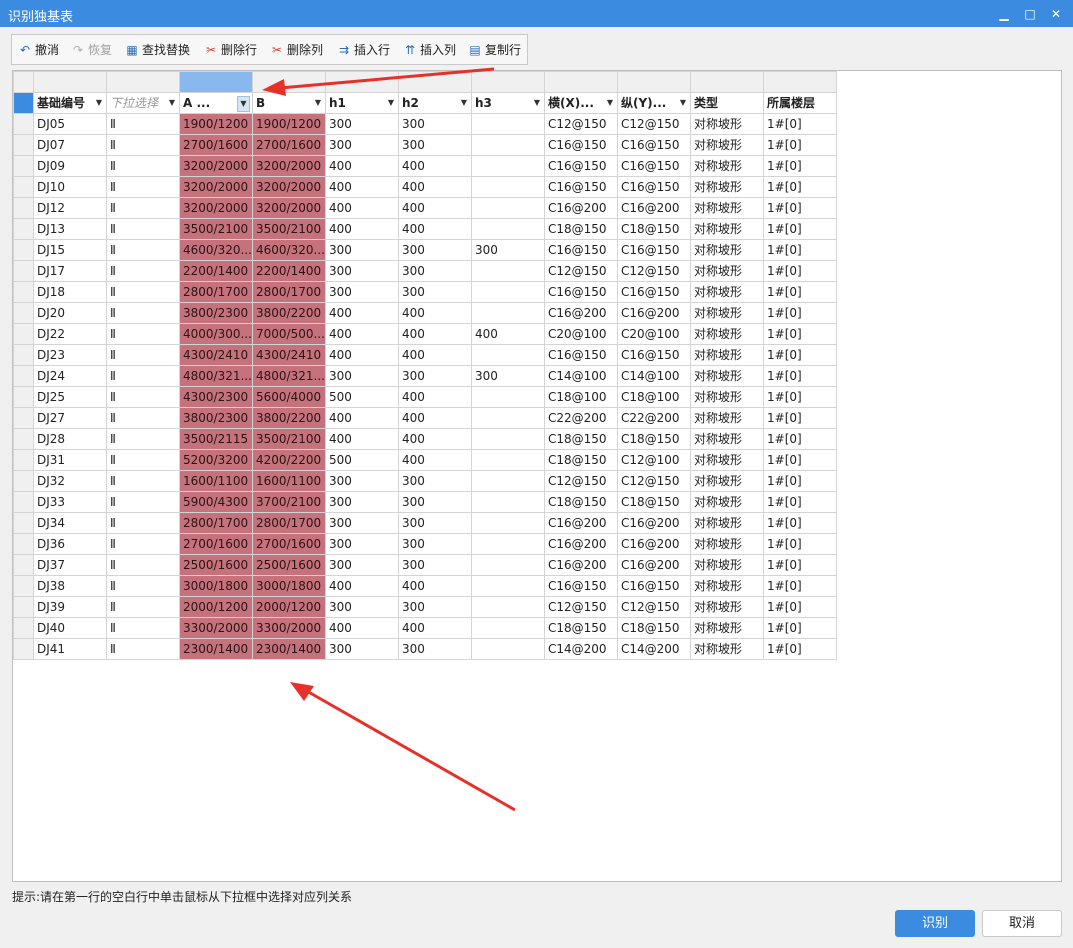 This screenshot has width=1073, height=948. What do you see at coordinates (70, 418) in the screenshot?
I see `table-cell: DJ27` at bounding box center [70, 418].